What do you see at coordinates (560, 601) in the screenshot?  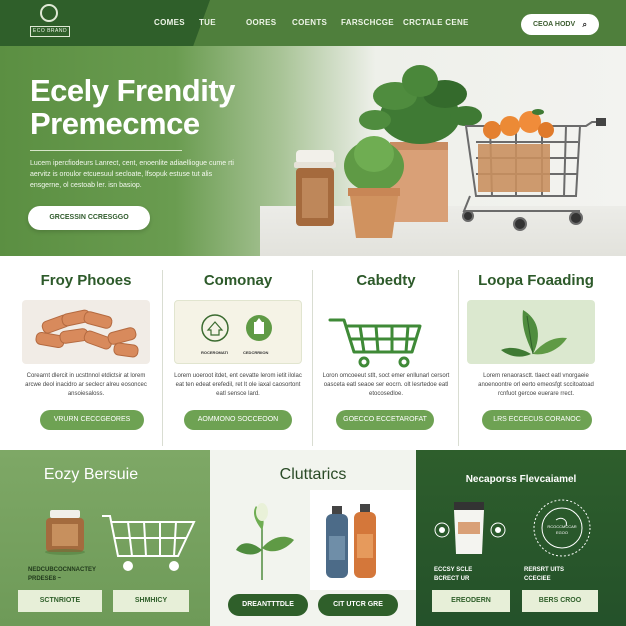 I see `panel-button-2: BERS CROO` at bounding box center [560, 601].